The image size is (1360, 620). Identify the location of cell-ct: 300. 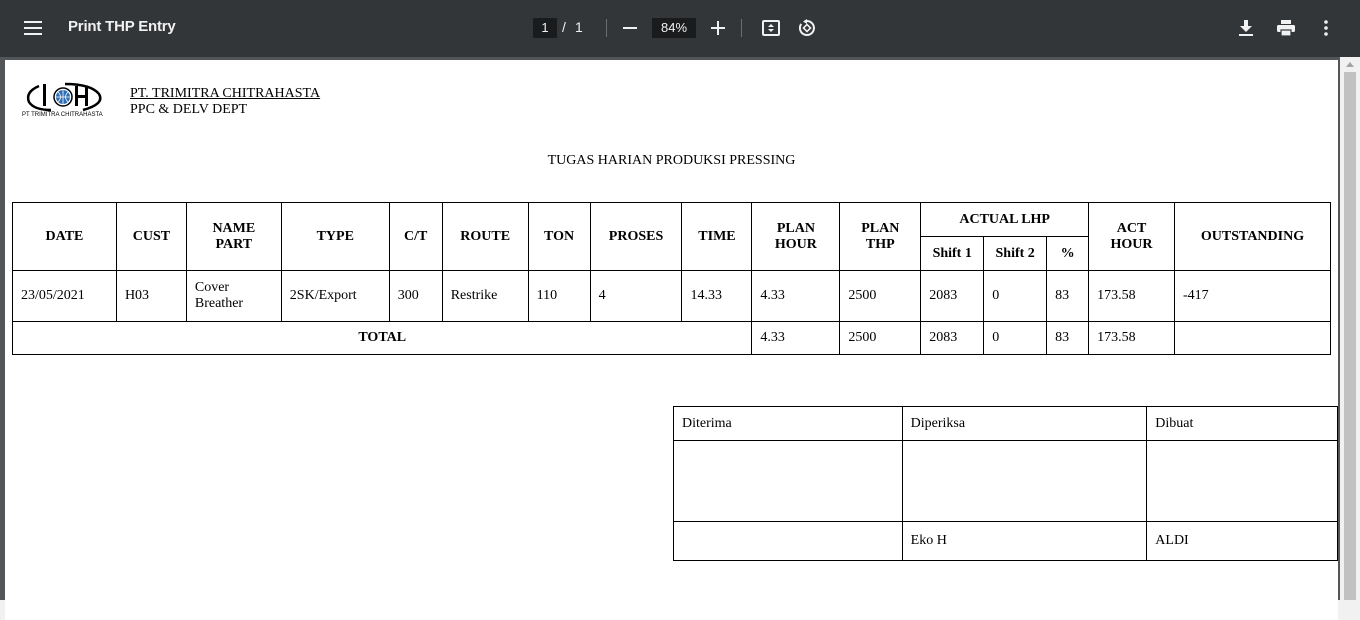
(415, 296).